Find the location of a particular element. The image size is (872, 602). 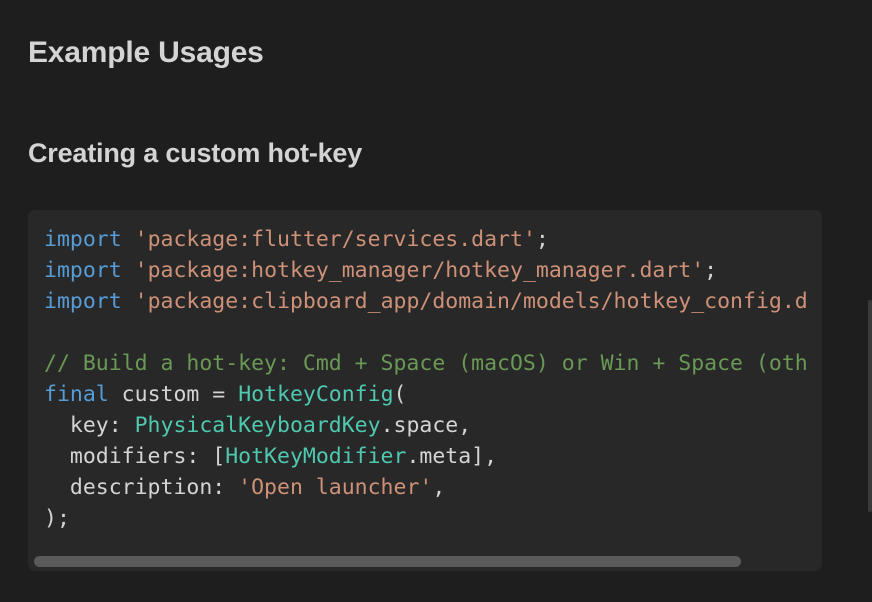

code-token-type-name: PhysicalKeyboardKey is located at coordinates (257, 425).